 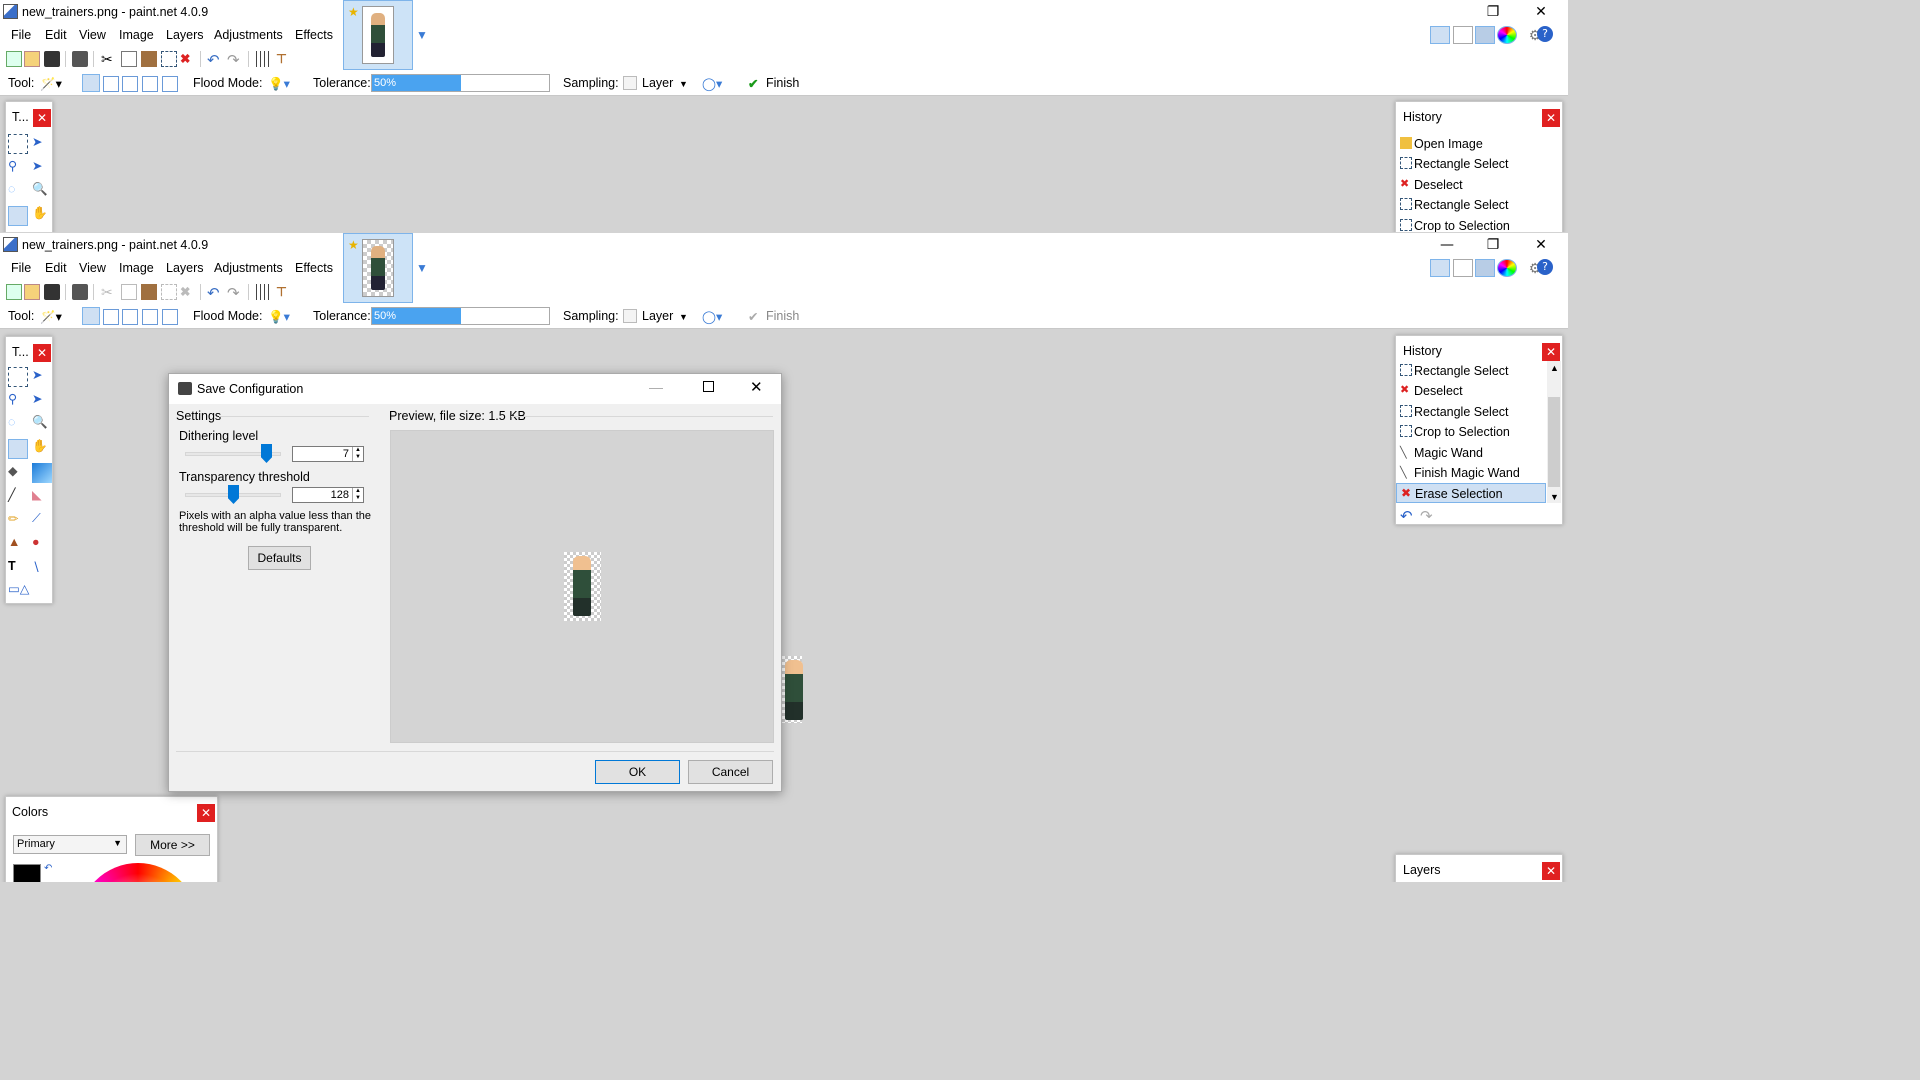 I want to click on menu-effects: Effects, so click(x=314, y=35).